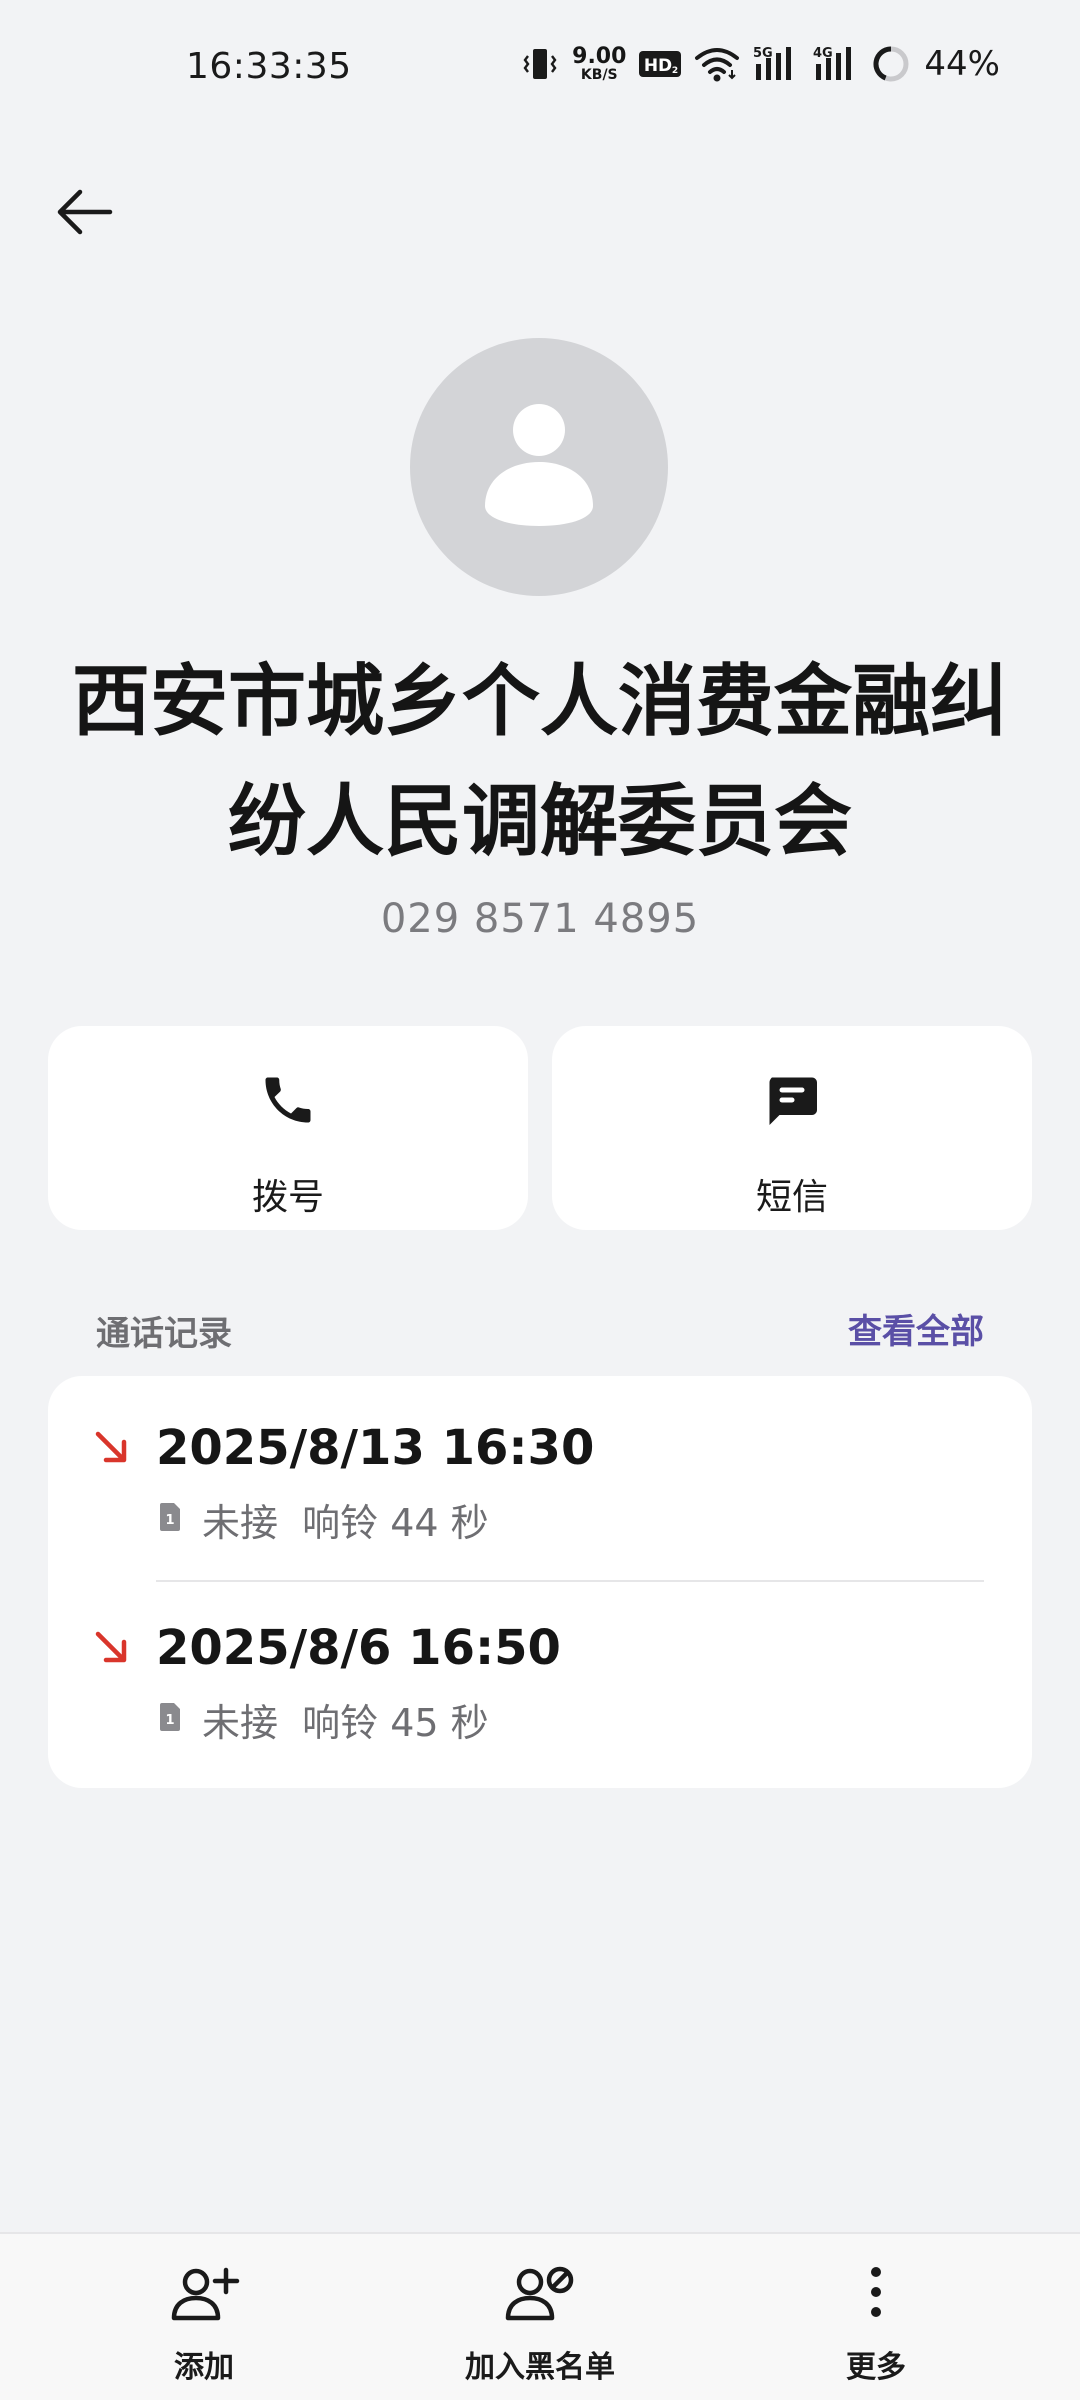  Describe the element at coordinates (345, 1523) in the screenshot. I see `call-detail: 未接 响铃 44 秒` at that location.